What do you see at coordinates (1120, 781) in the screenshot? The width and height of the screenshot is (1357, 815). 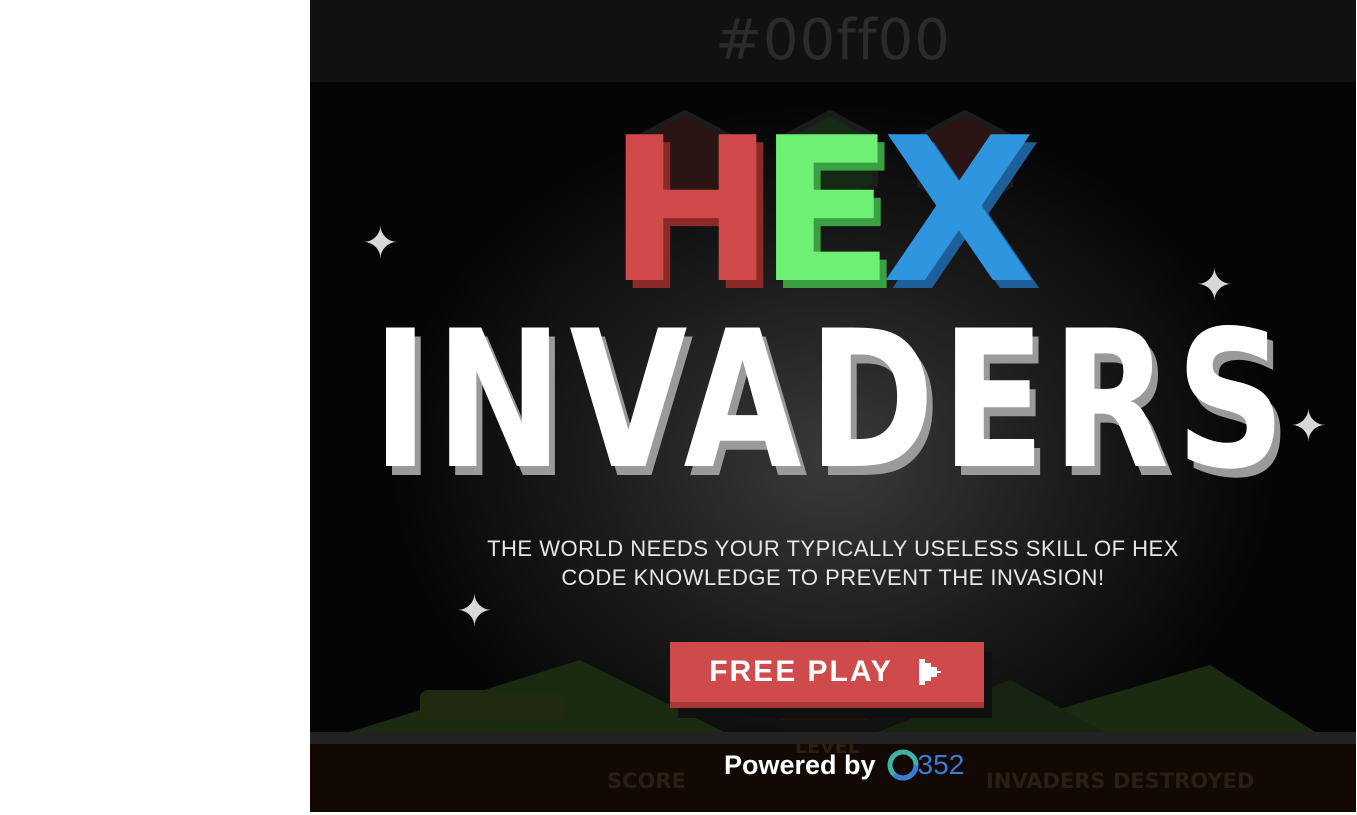 I see `invaders-destroyed-label: INVADERS DESTROYED` at bounding box center [1120, 781].